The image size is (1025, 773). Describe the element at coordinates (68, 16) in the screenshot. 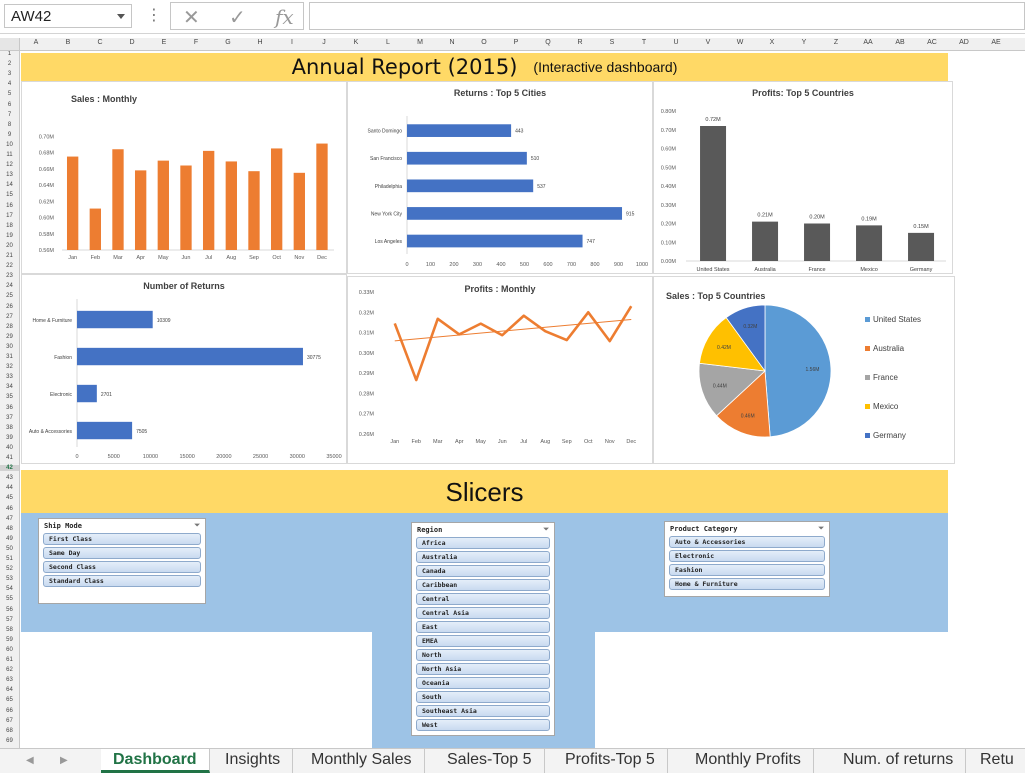

I see `name-box: AW42` at that location.